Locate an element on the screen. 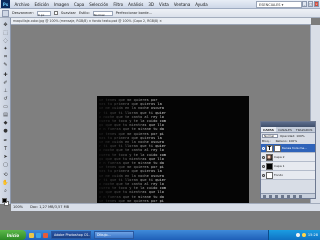  feather-label: Desvanecer: is located at coordinates (23, 13).